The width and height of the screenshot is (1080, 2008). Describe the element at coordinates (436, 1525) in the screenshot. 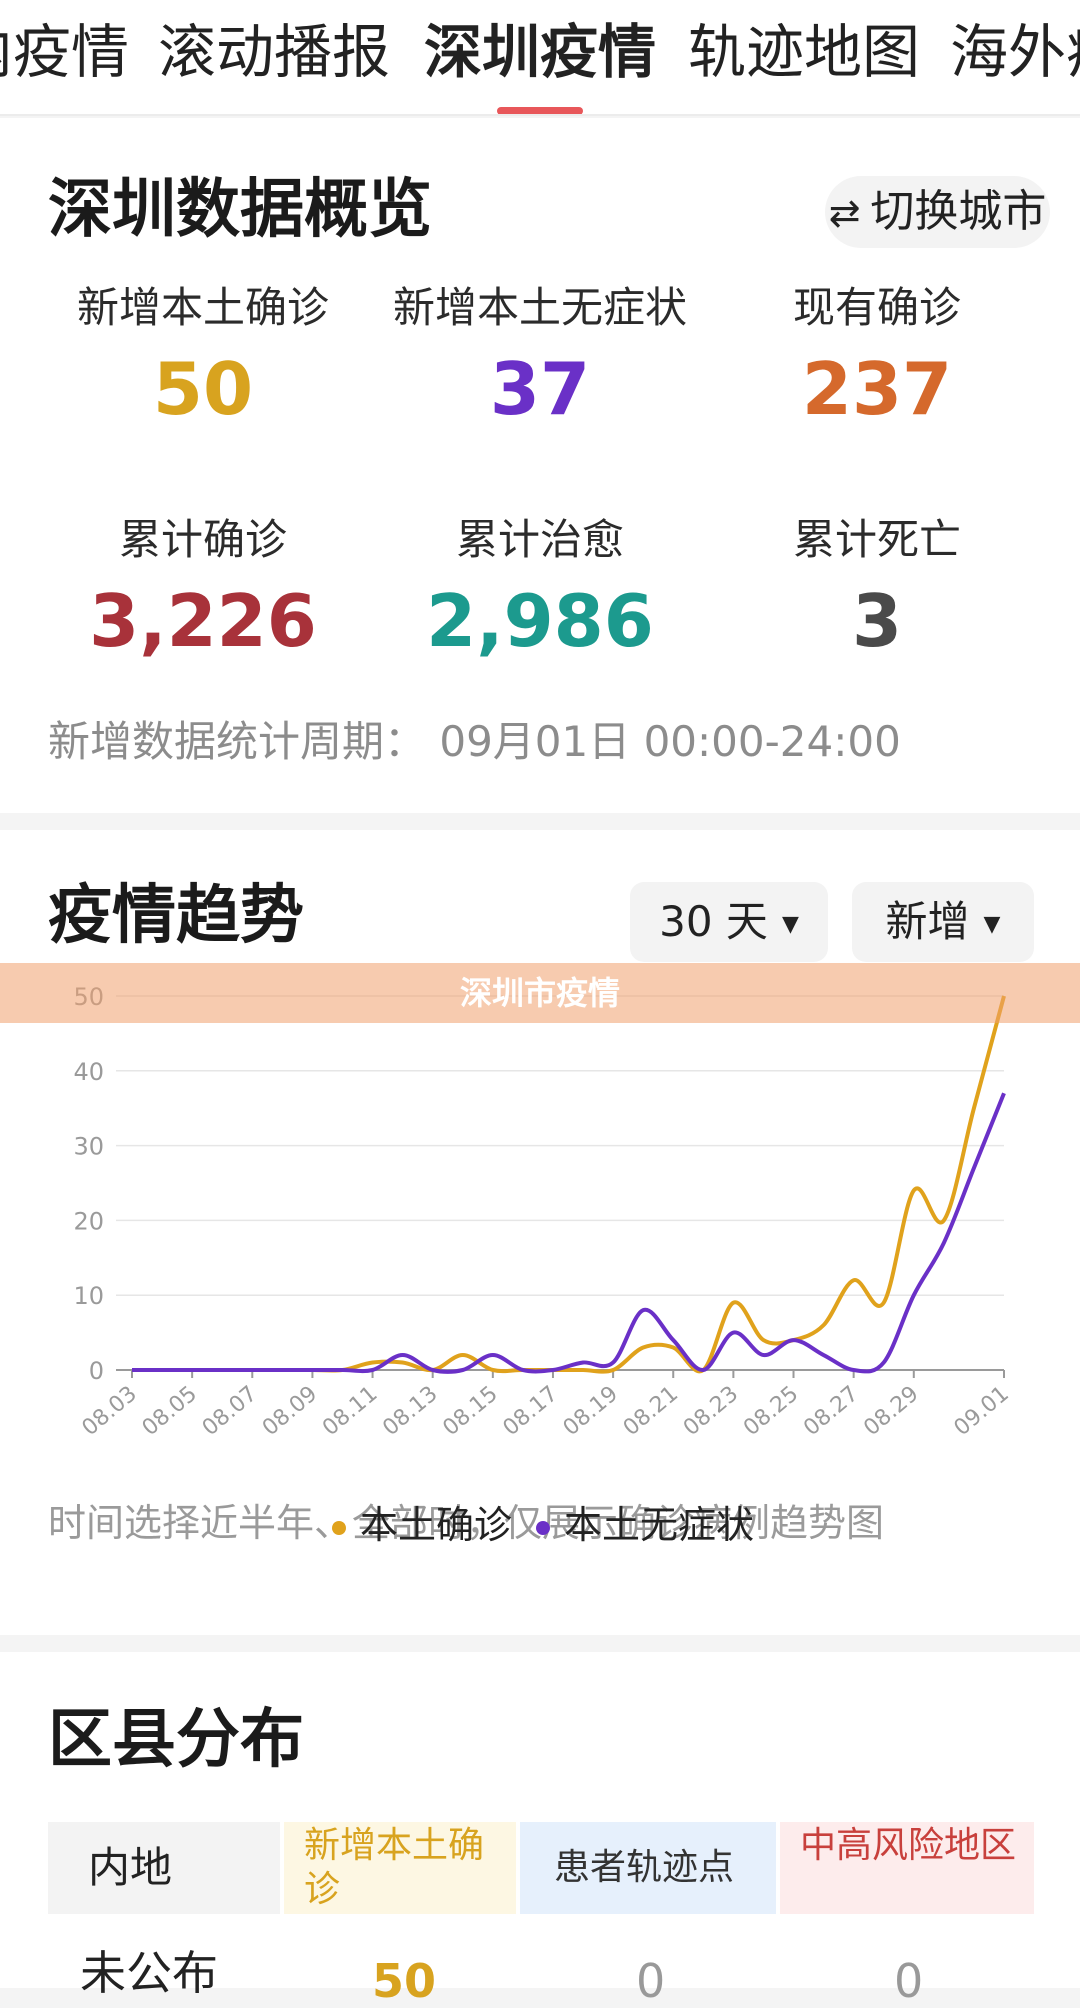

I see `legend-label: 本土确诊` at that location.